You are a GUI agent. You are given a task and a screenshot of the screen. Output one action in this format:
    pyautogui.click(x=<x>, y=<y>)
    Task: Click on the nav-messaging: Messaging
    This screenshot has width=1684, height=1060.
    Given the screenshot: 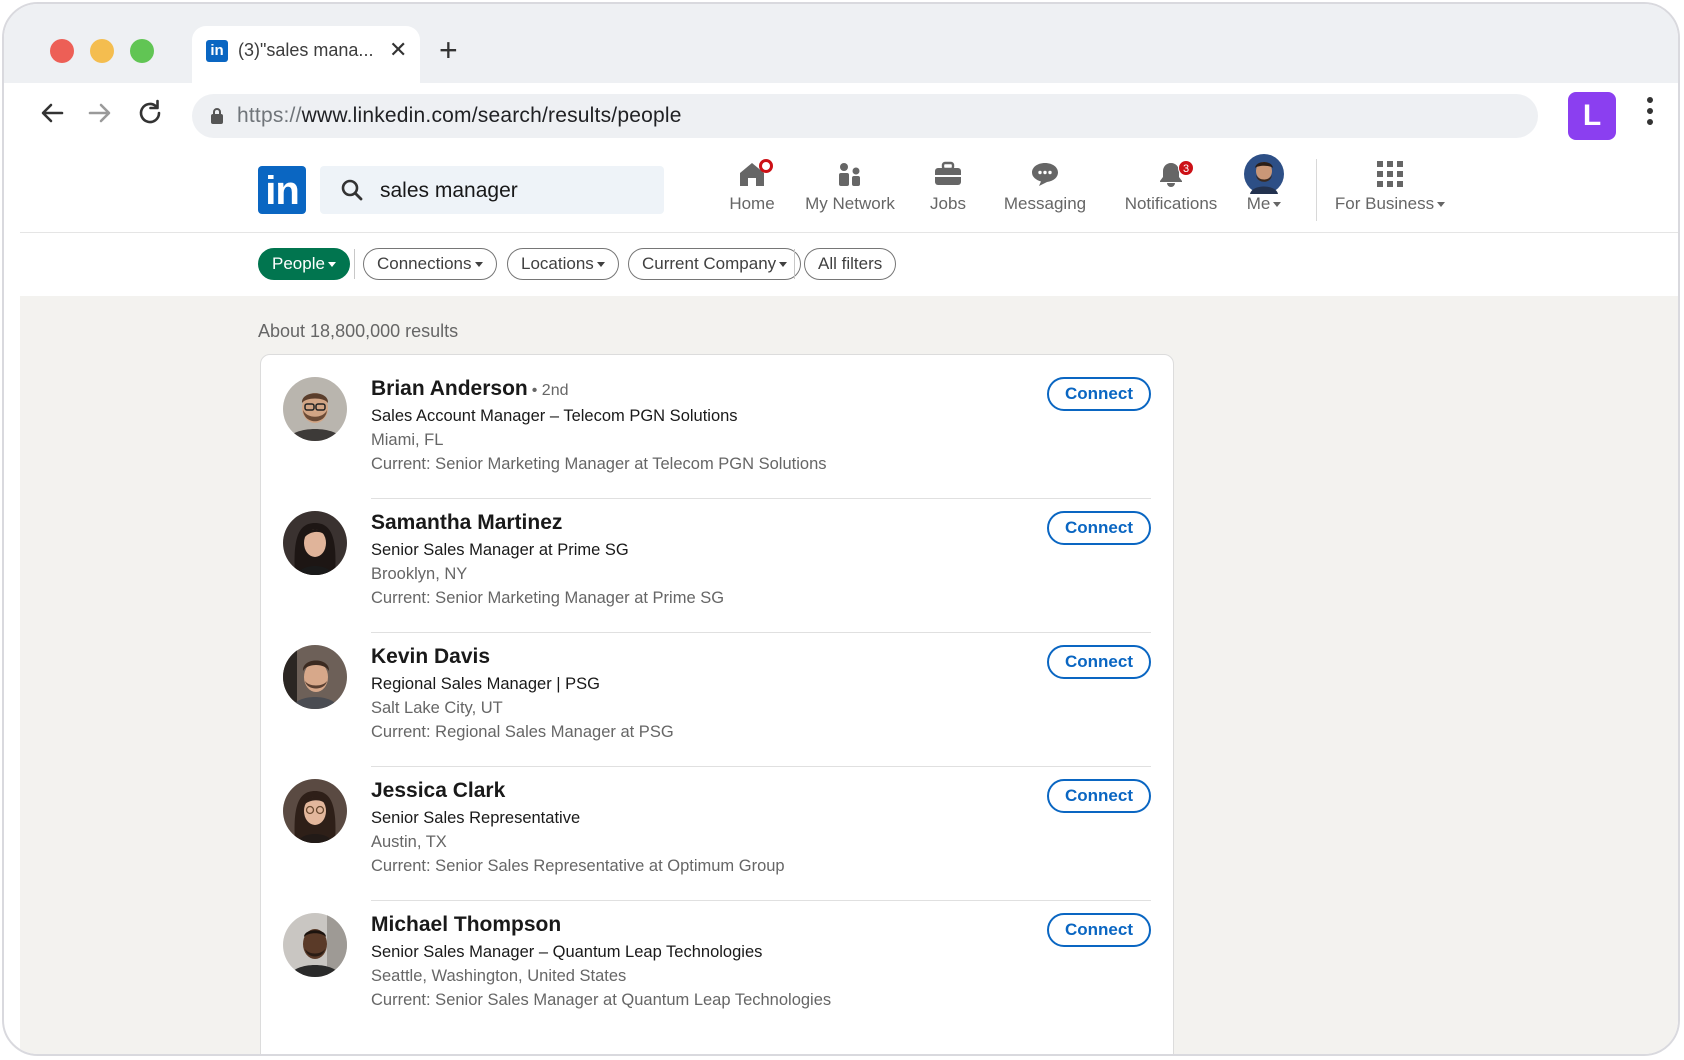 What is the action you would take?
    pyautogui.click(x=1045, y=191)
    